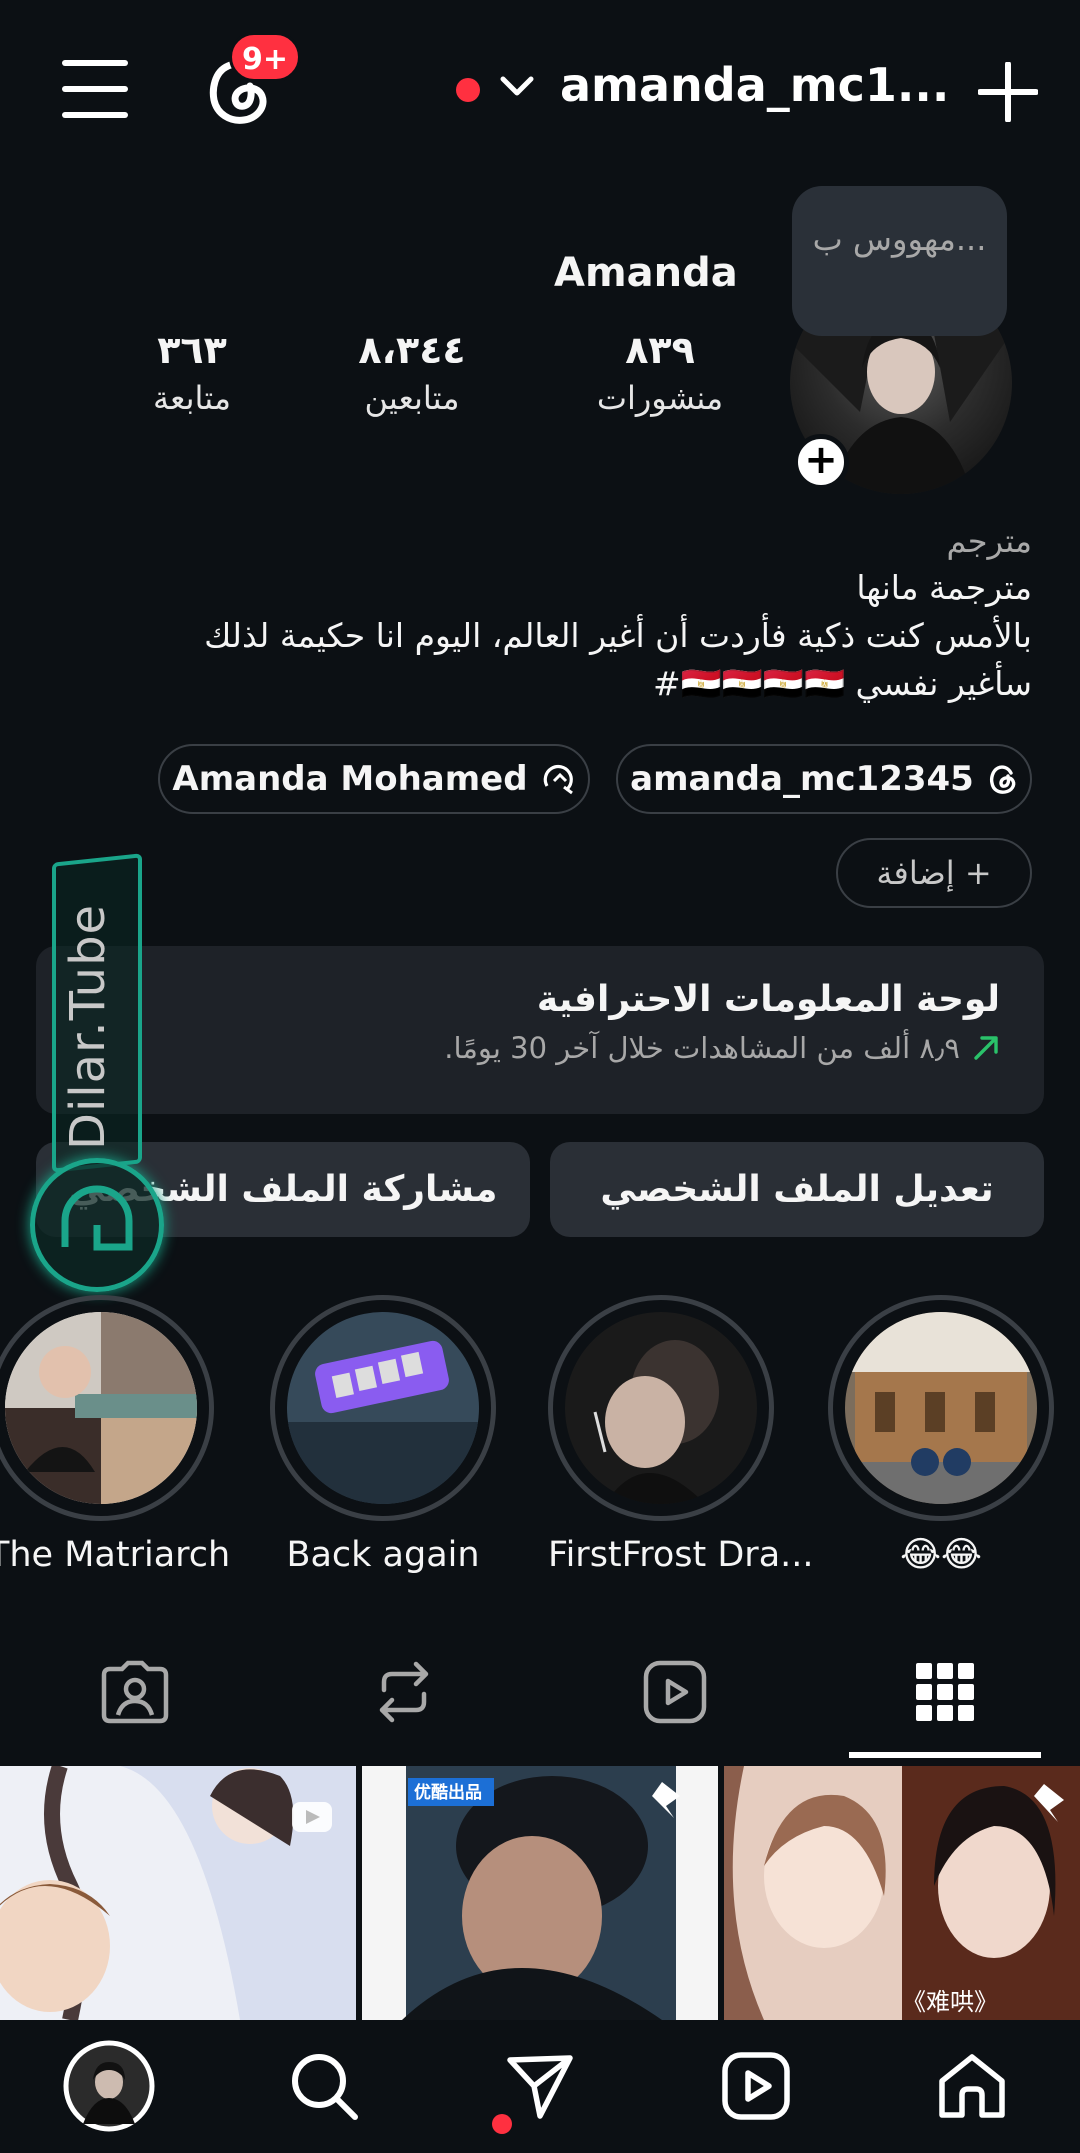 This screenshot has width=1080, height=2153. What do you see at coordinates (350, 779) in the screenshot?
I see `facebook-link-label: Amanda Mohamed` at bounding box center [350, 779].